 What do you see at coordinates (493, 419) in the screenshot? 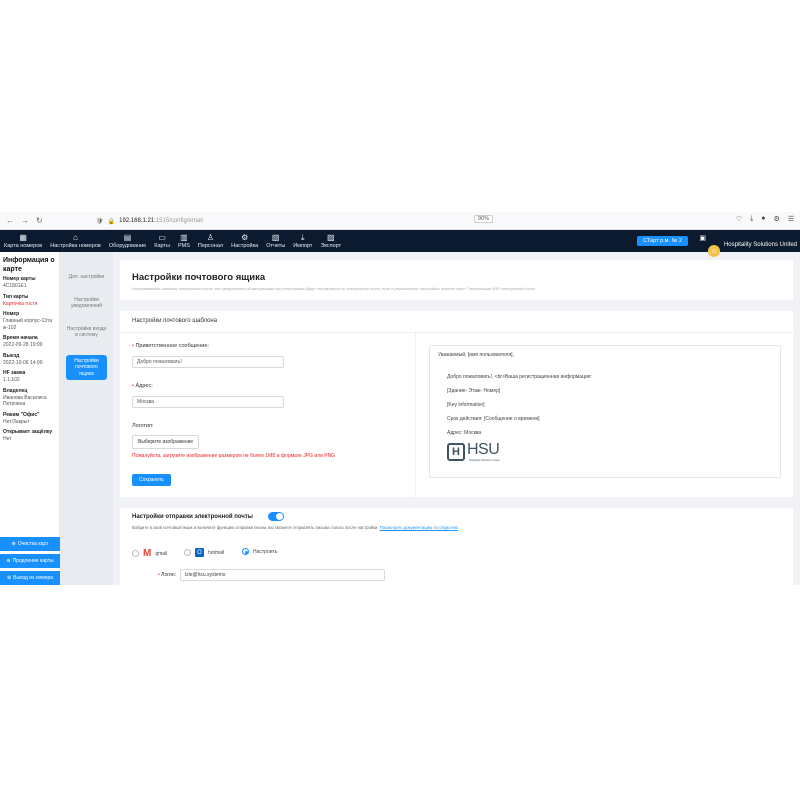
I see `preview-line4: Срок действия: [Сообщение о времени]` at bounding box center [493, 419].